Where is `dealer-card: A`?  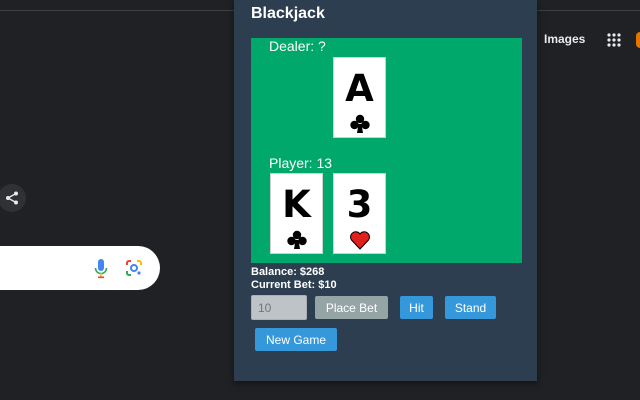 dealer-card: A is located at coordinates (359, 97).